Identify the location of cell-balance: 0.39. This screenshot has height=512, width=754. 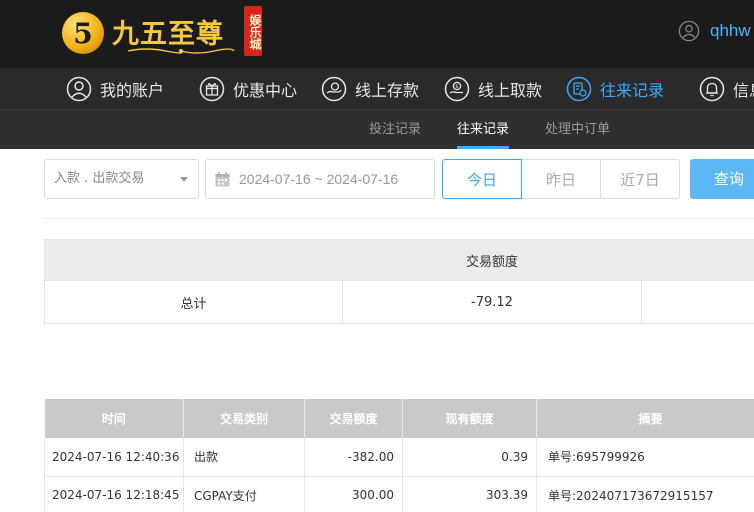
(469, 457).